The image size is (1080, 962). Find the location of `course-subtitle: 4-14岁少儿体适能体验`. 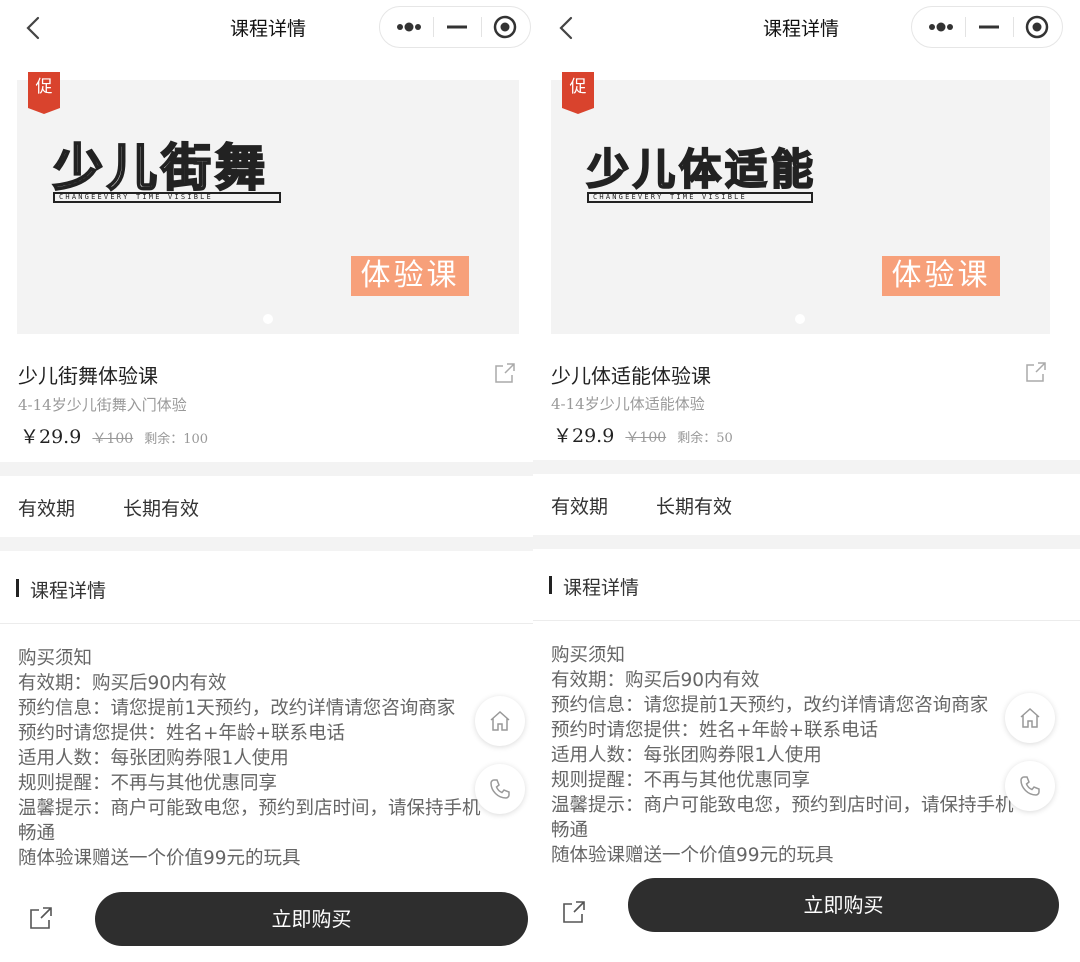

course-subtitle: 4-14岁少儿体适能体验 is located at coordinates (628, 404).